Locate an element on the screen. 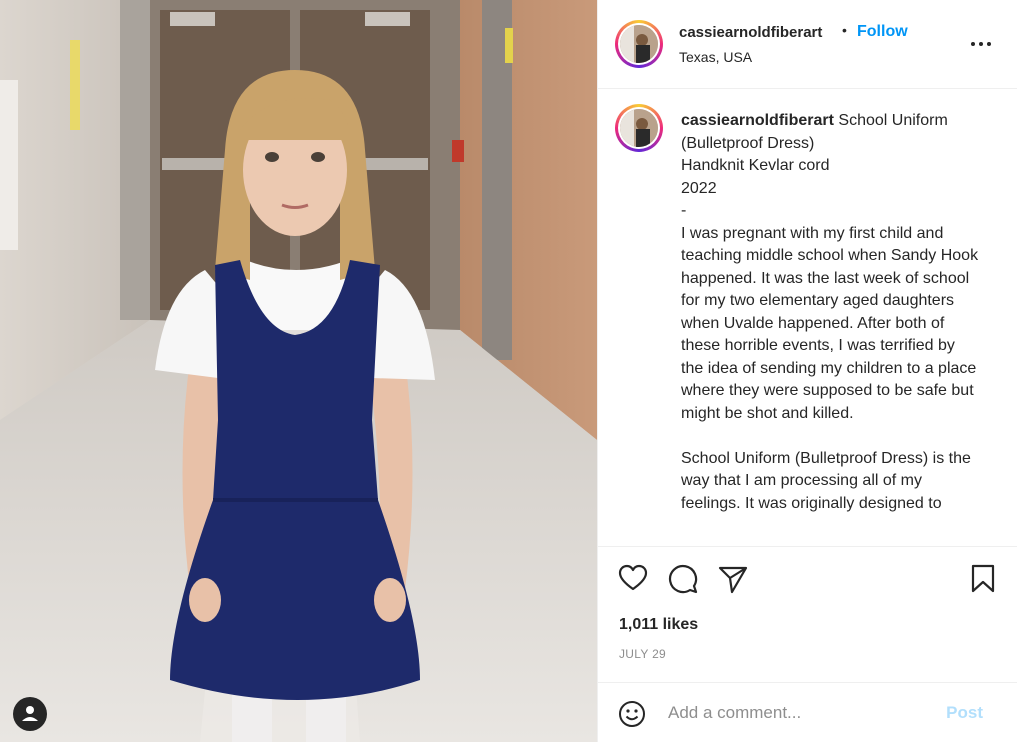 This screenshot has height=743, width=1017. follow-button: Follow is located at coordinates (882, 32).